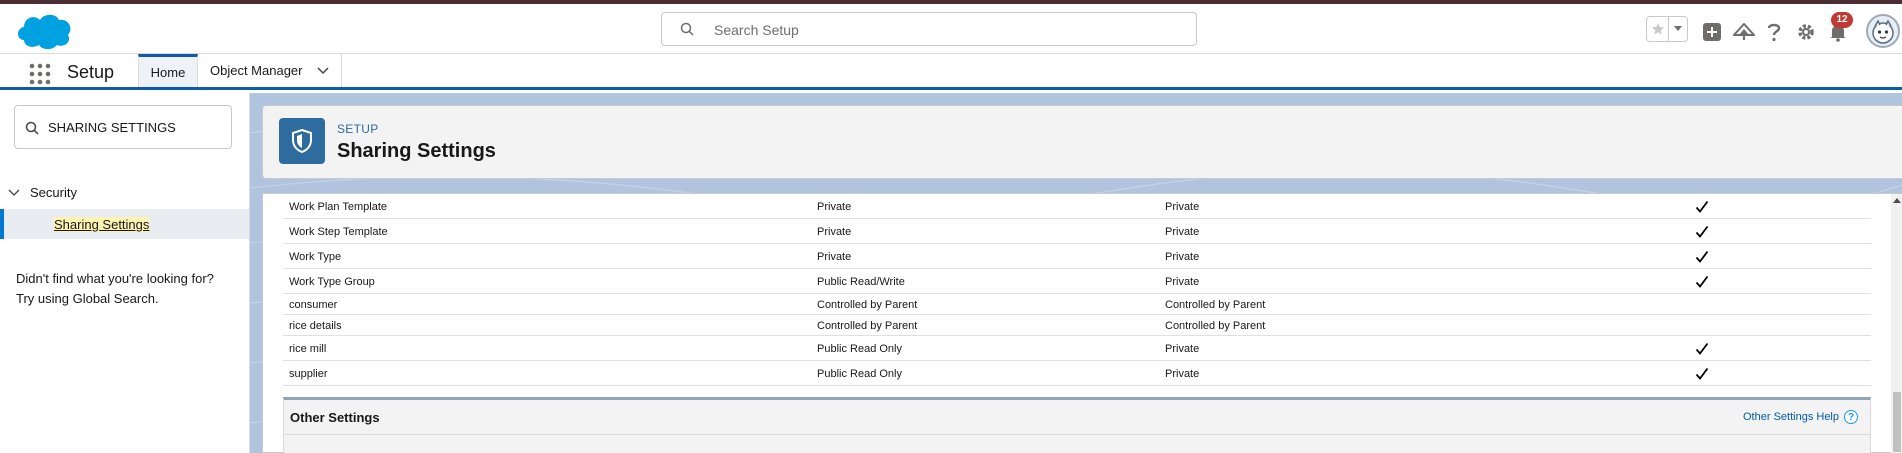 This screenshot has height=453, width=1902. I want to click on divider, so click(1077, 434).